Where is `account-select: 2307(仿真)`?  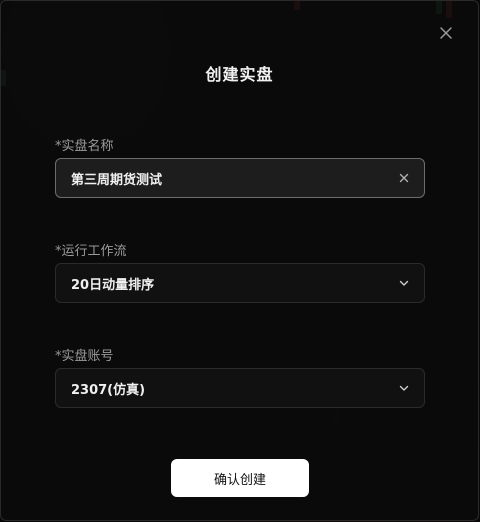
account-select: 2307(仿真) is located at coordinates (240, 388).